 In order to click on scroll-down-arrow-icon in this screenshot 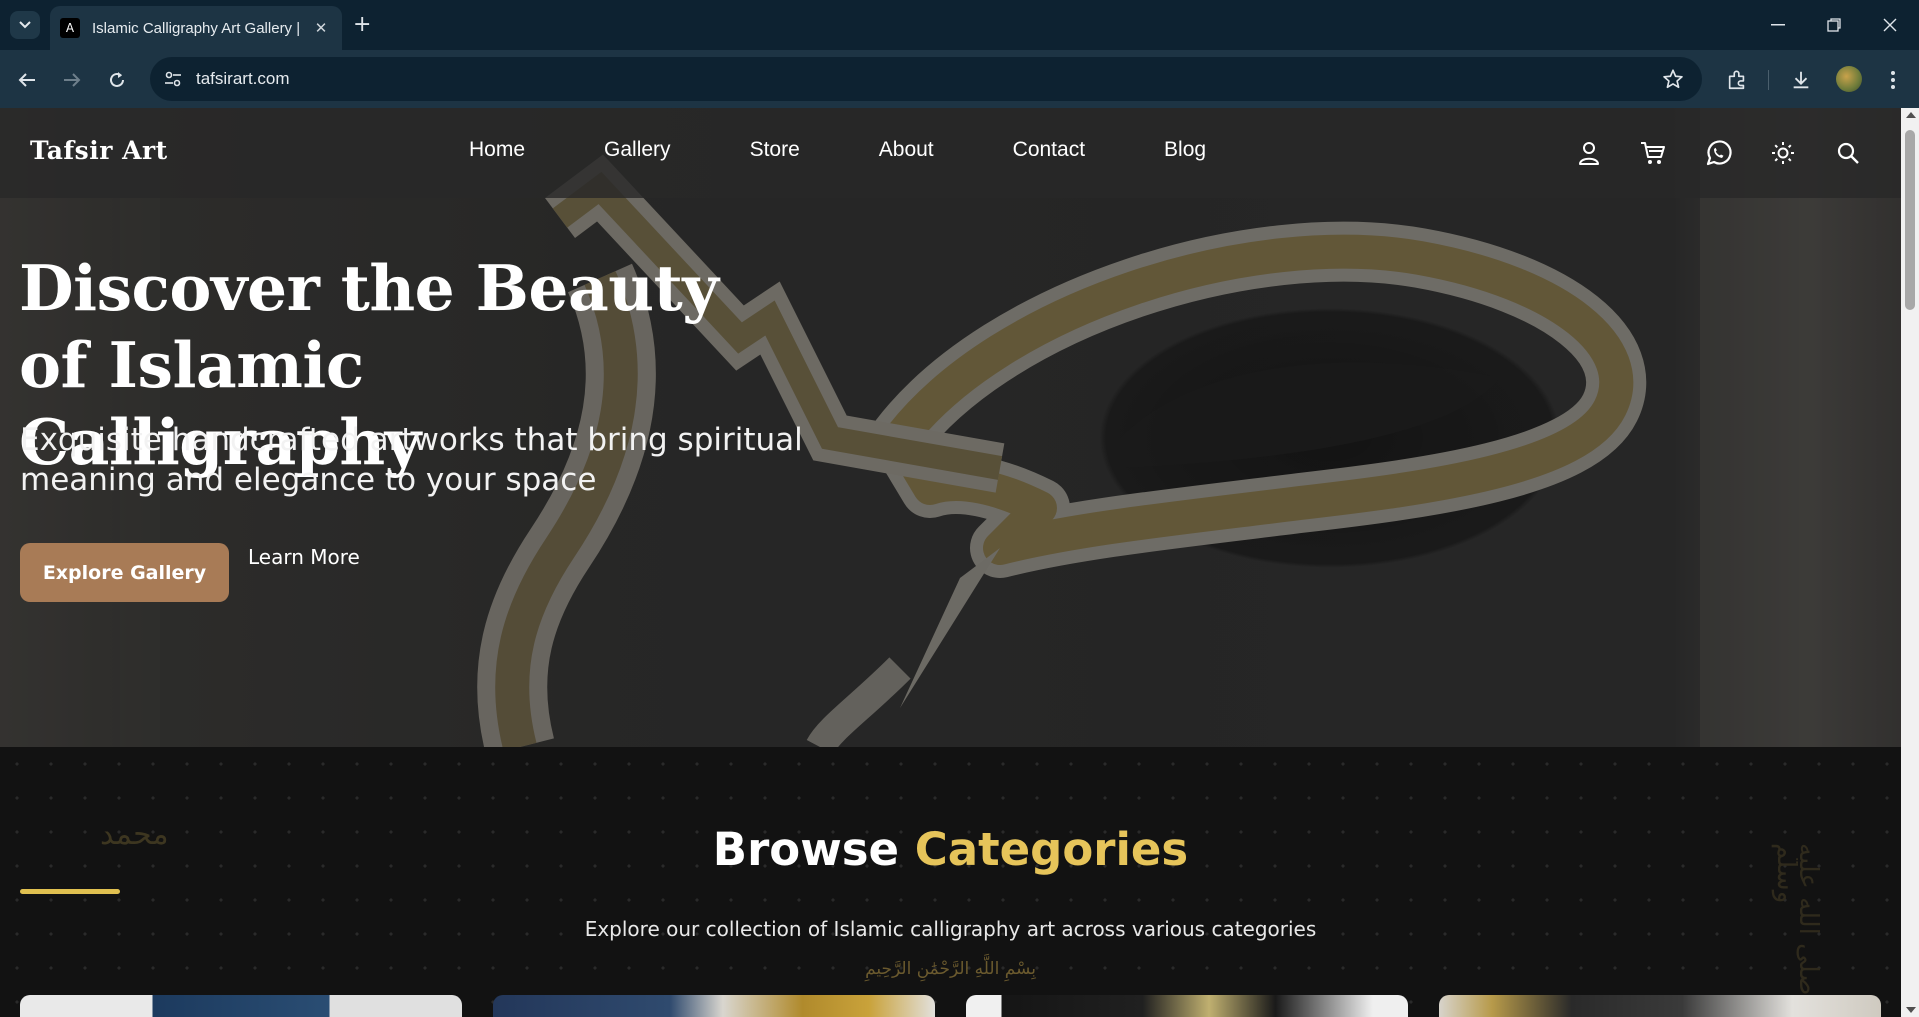, I will do `click(1911, 1010)`.